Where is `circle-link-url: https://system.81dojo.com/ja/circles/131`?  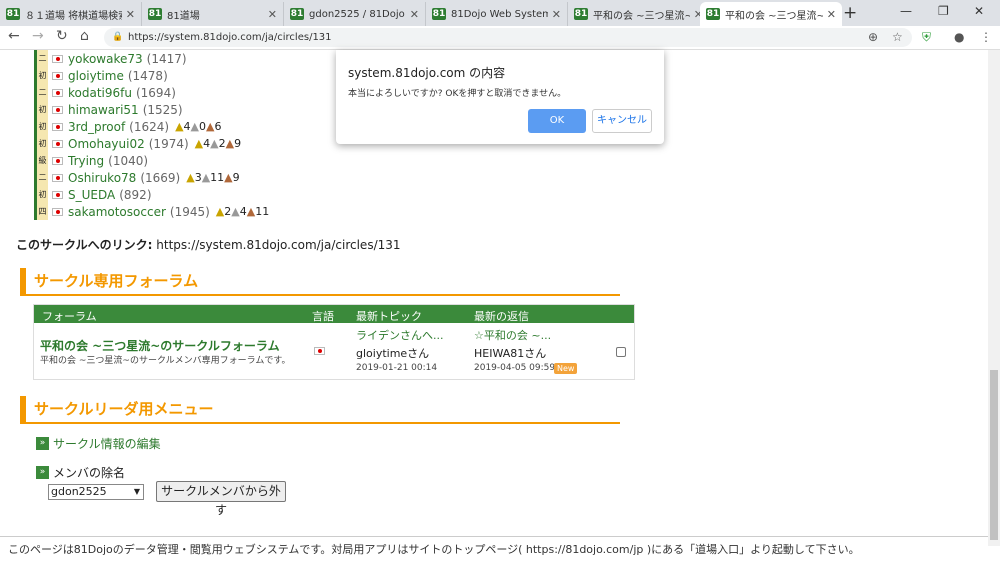 circle-link-url: https://system.81dojo.com/ja/circles/131 is located at coordinates (278, 245).